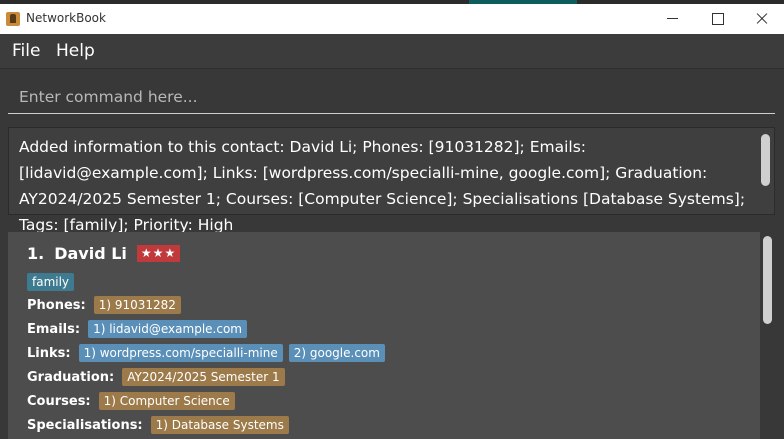  Describe the element at coordinates (137, 305) in the screenshot. I see `phone-chip: 1) 91031282` at that location.